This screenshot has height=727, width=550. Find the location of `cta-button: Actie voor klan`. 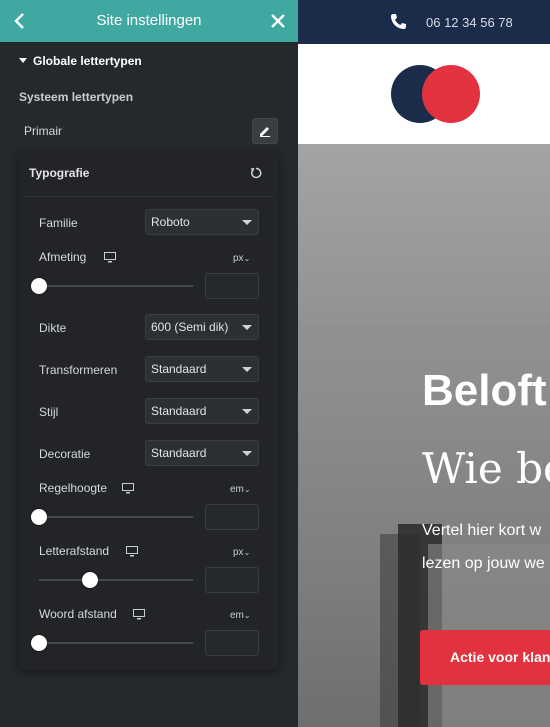

cta-button: Actie voor klan is located at coordinates (485, 657).